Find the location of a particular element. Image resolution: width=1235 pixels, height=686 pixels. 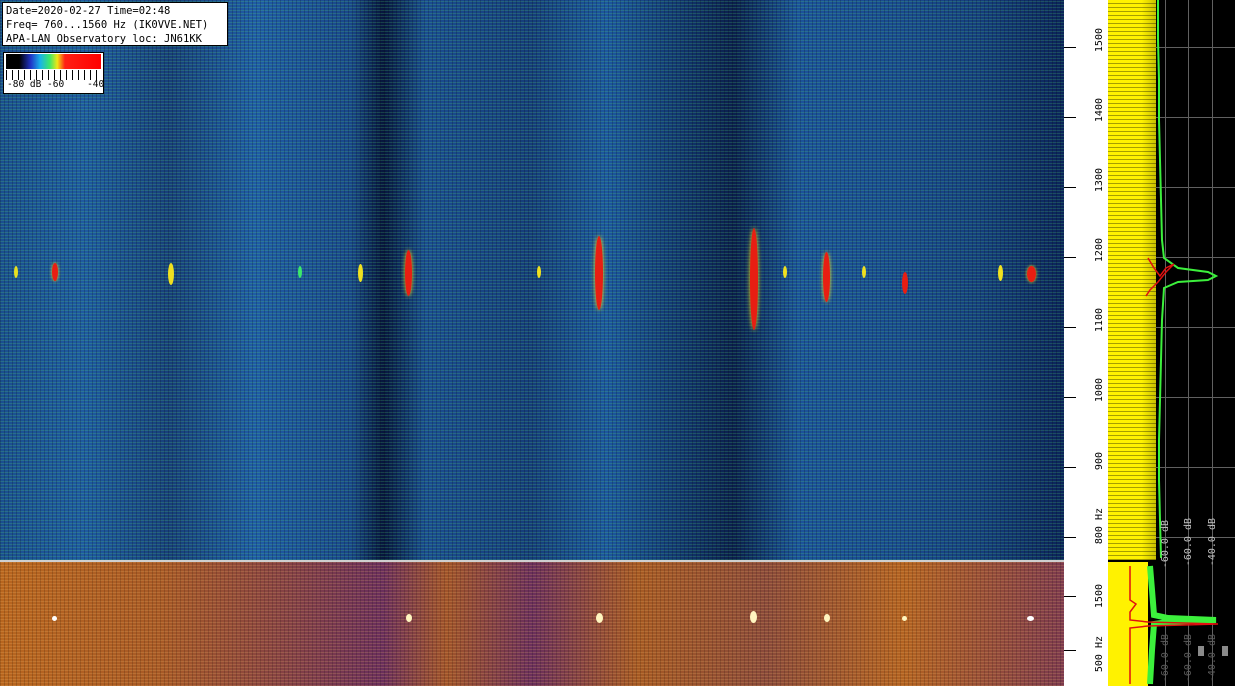

color-scale-bar is located at coordinates (53, 61).